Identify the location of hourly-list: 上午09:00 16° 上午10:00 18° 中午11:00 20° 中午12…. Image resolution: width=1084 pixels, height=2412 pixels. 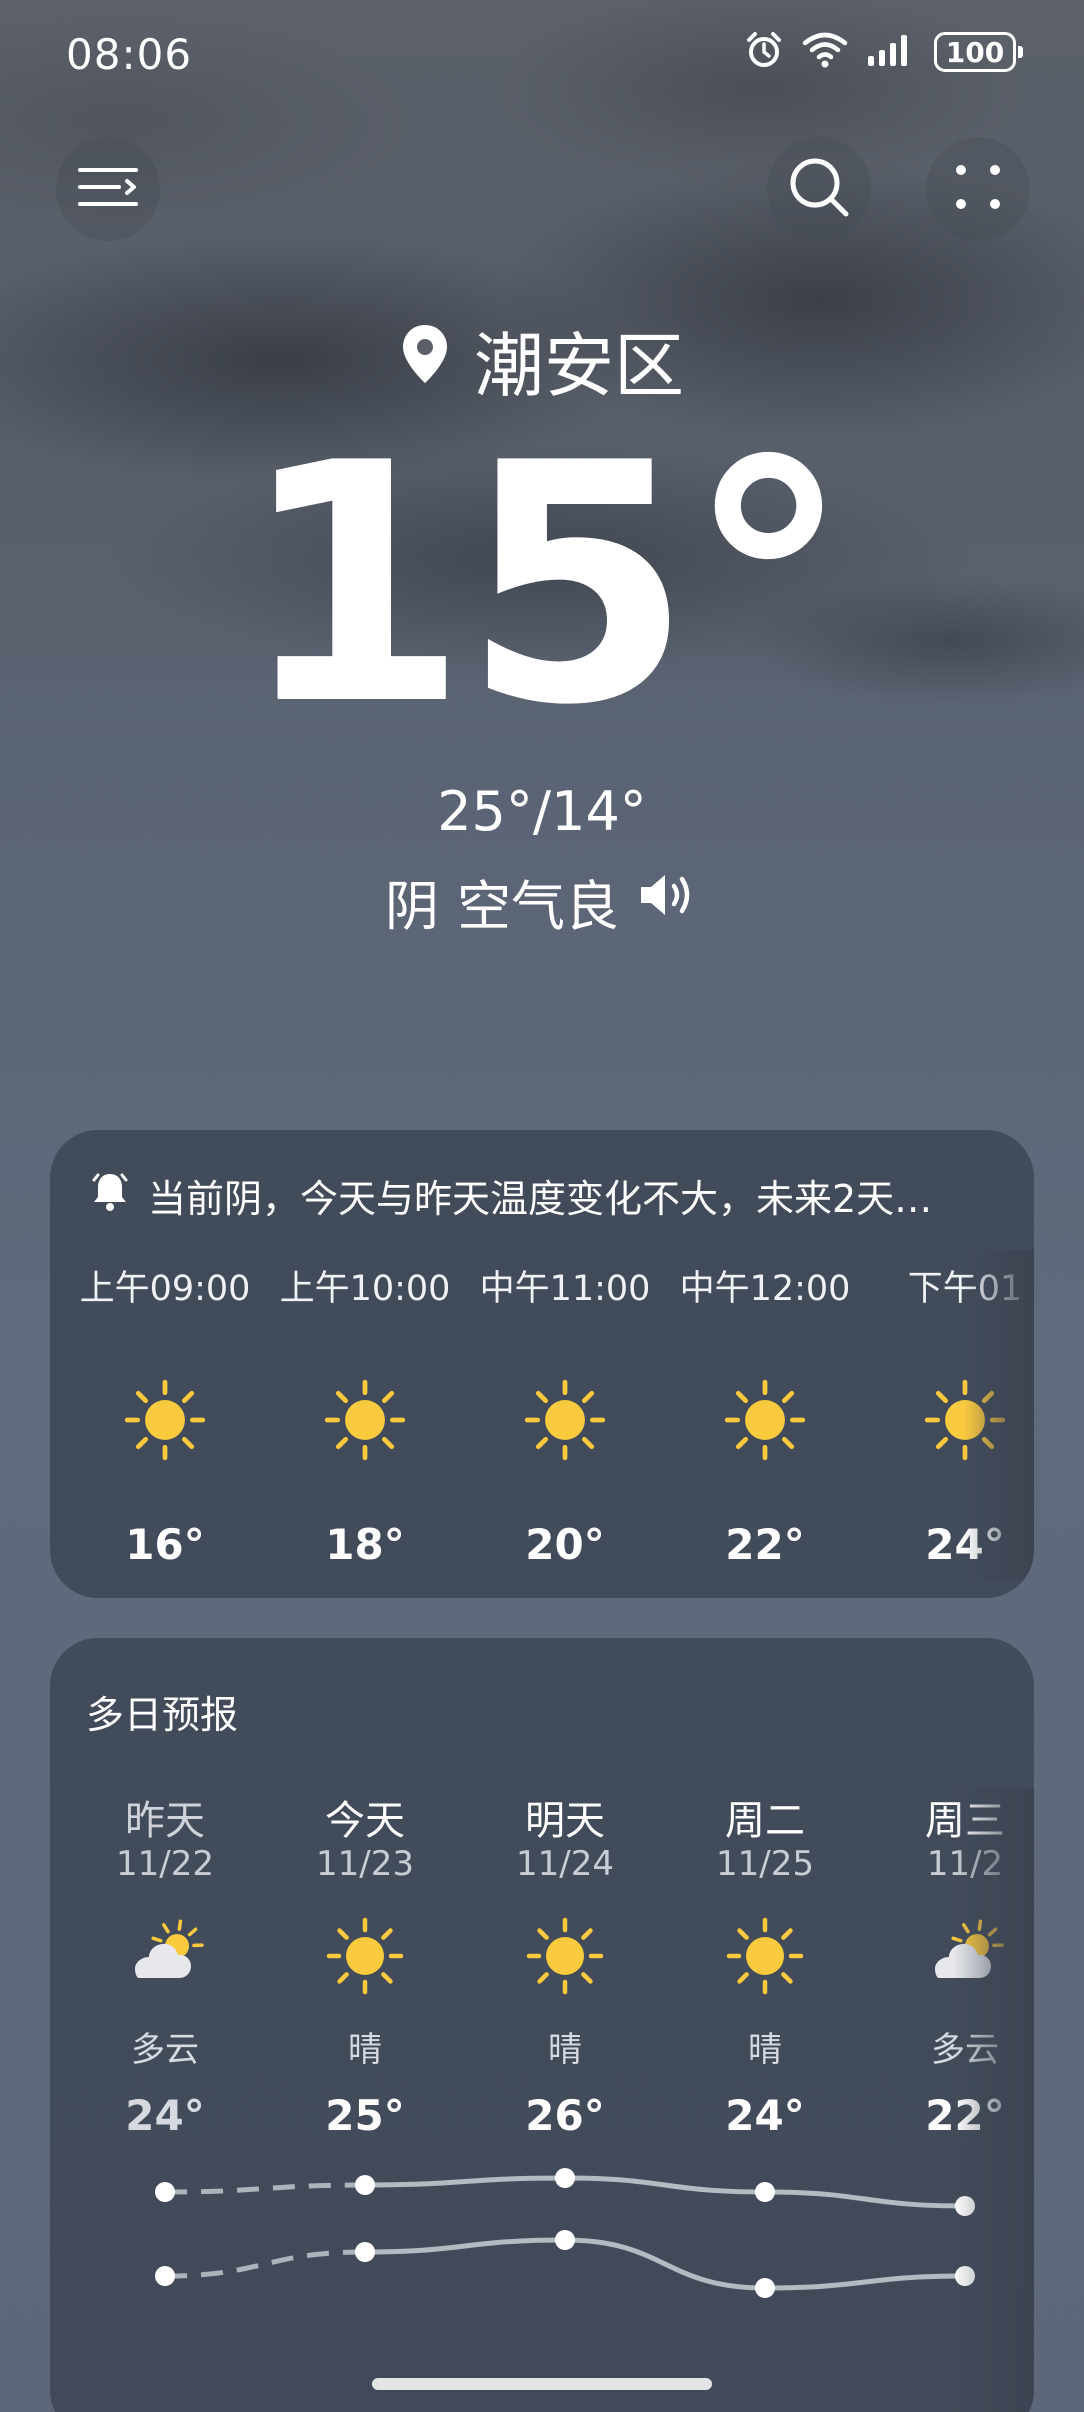
(557, 1420).